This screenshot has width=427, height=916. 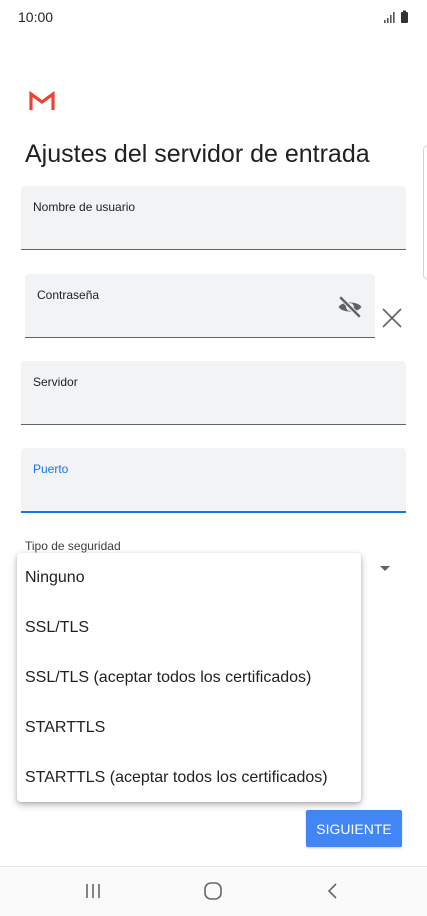 I want to click on password-input, so click(x=182, y=321).